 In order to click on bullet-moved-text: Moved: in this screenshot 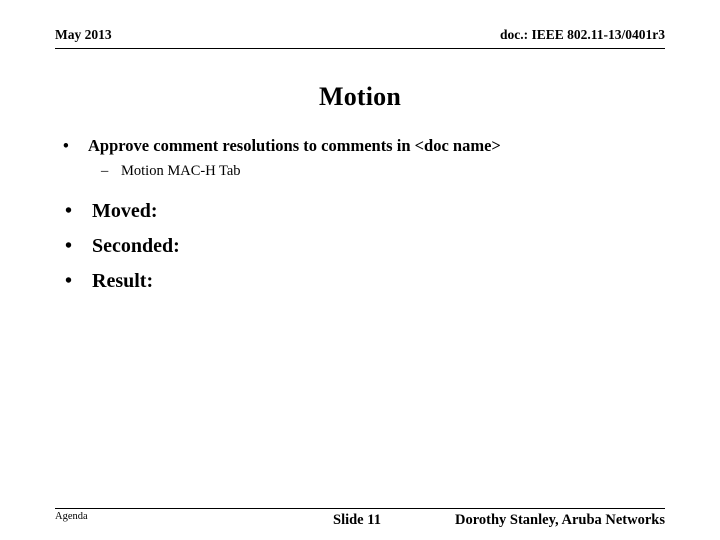, I will do `click(125, 210)`.